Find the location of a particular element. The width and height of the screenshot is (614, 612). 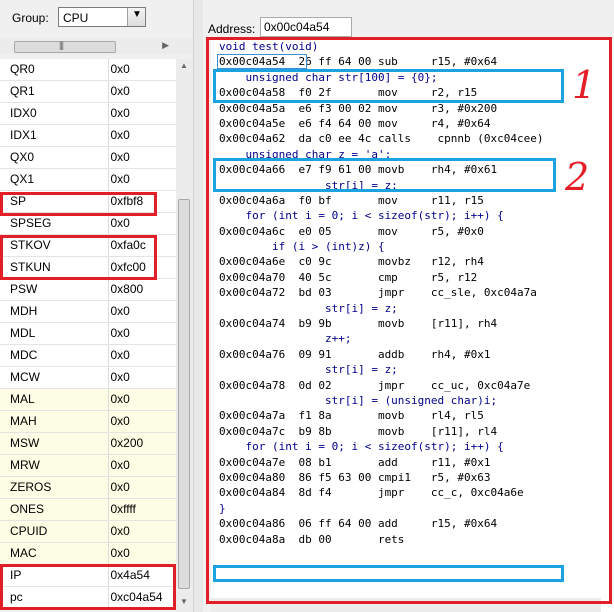

group-bar: Group: CPU ▼ is located at coordinates (96, 18).